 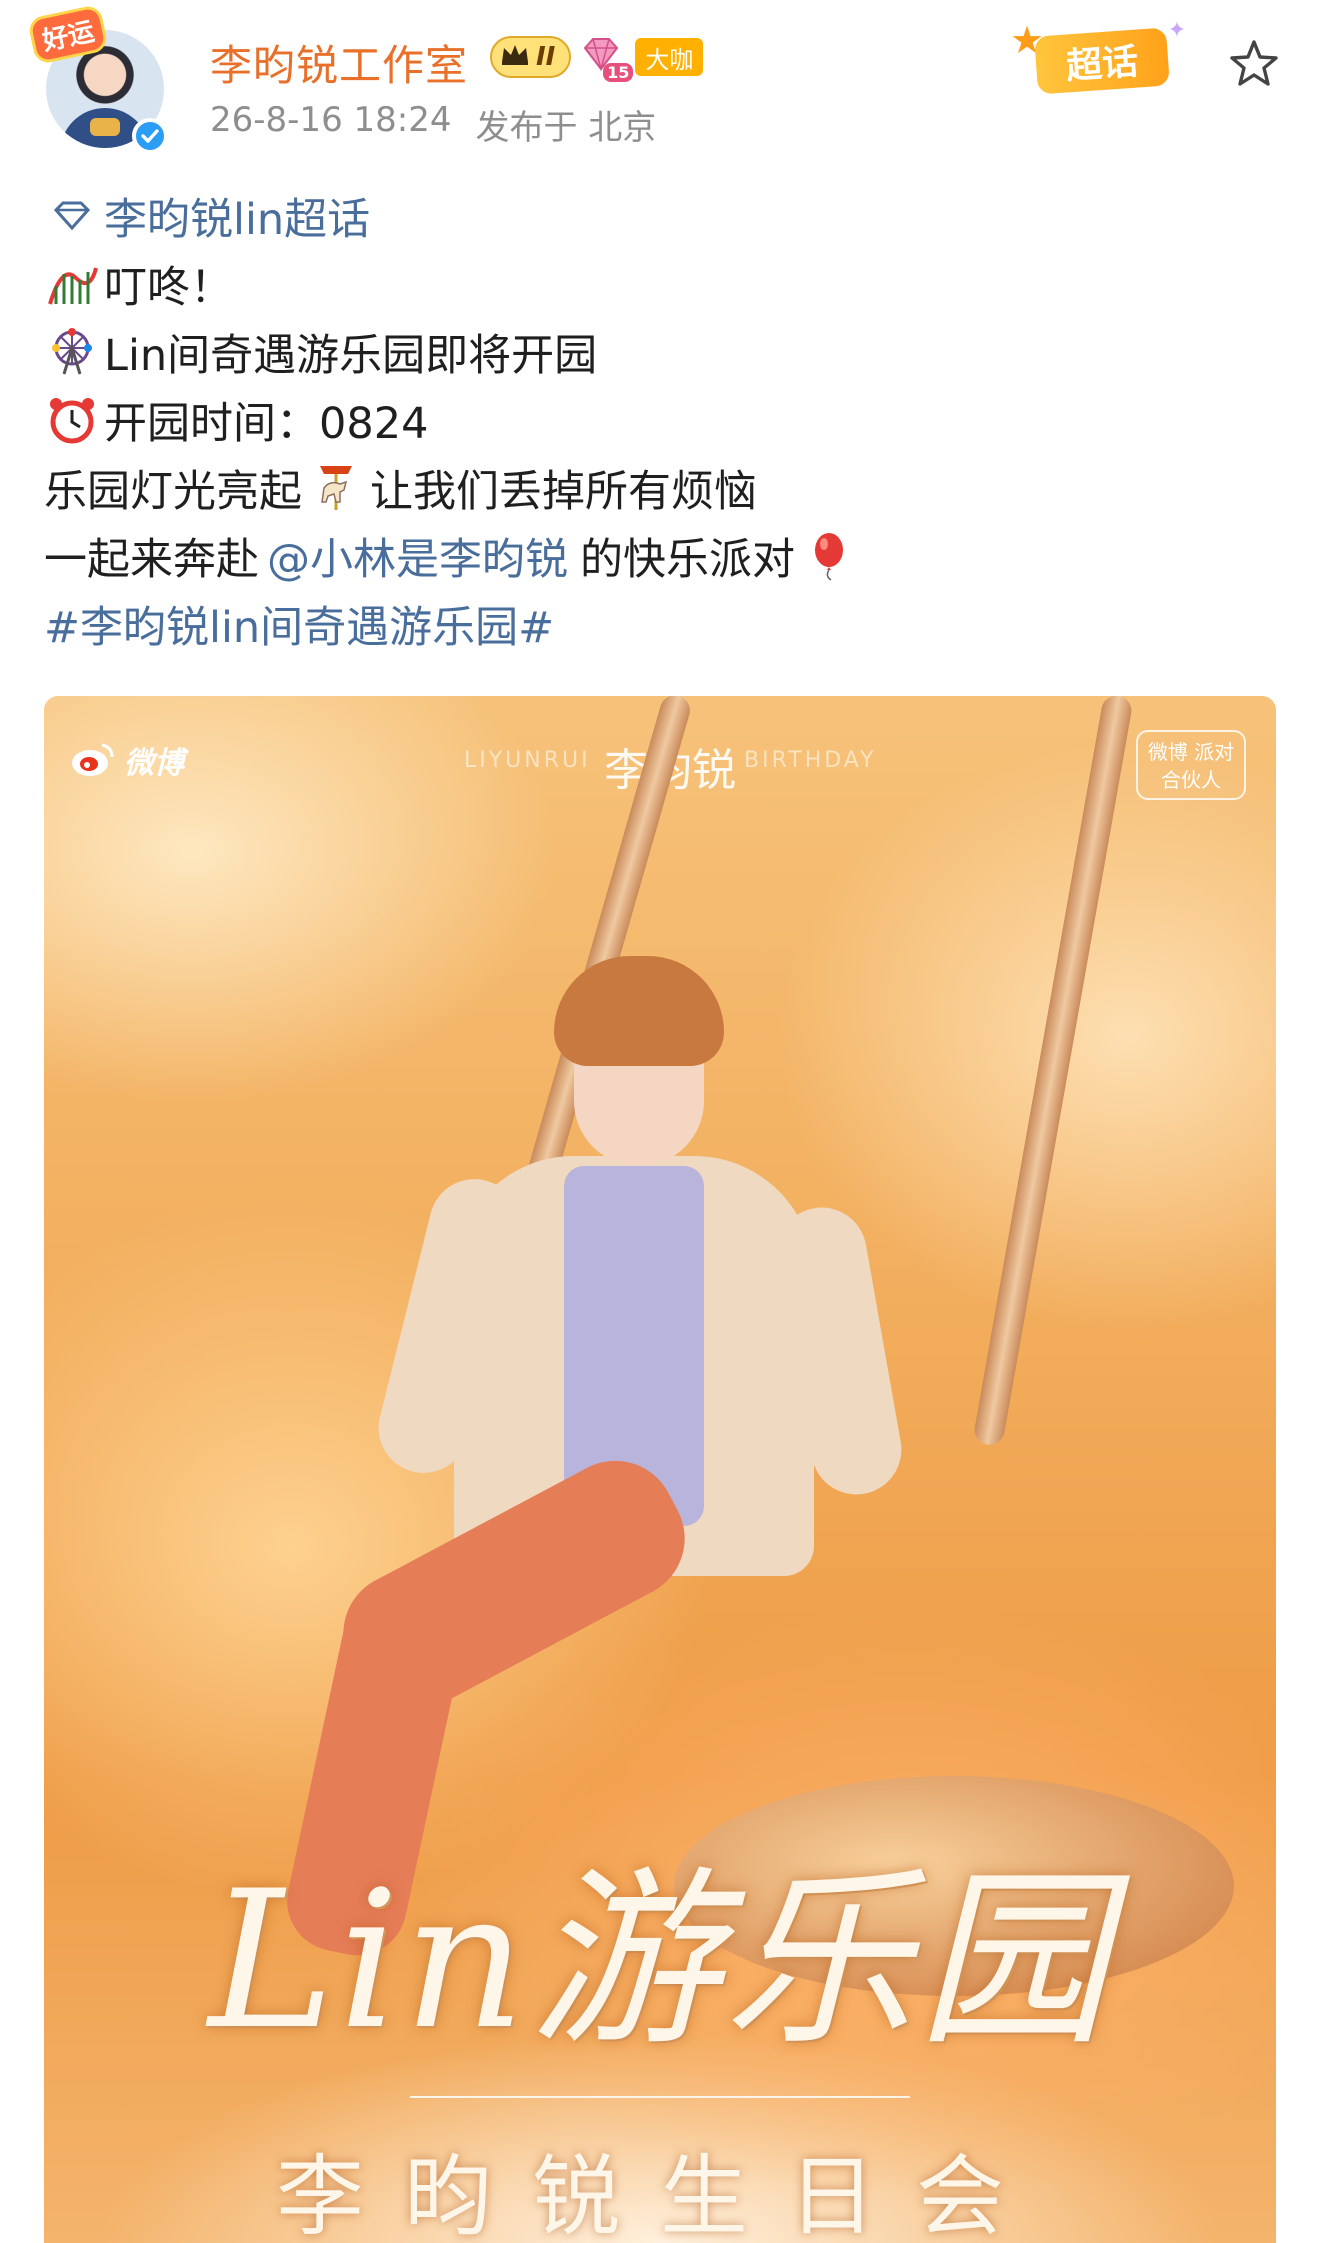 What do you see at coordinates (527, 760) in the screenshot?
I see `poster-name-en-left: LIYUNRUI` at bounding box center [527, 760].